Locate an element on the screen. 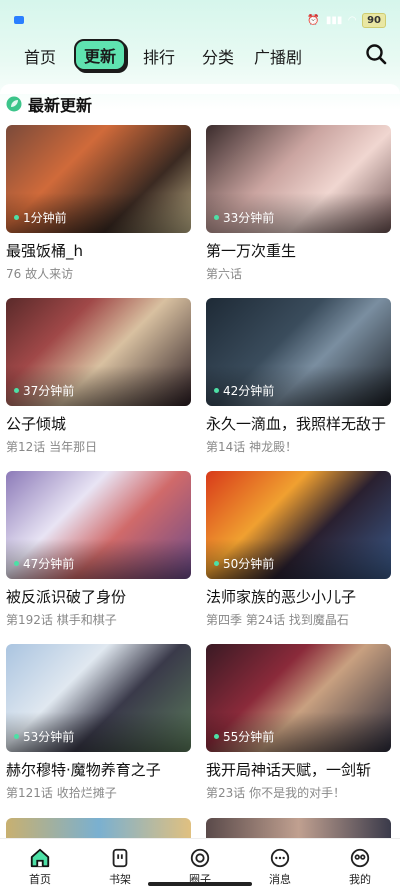  update-time: 42分钟前 is located at coordinates (249, 391).